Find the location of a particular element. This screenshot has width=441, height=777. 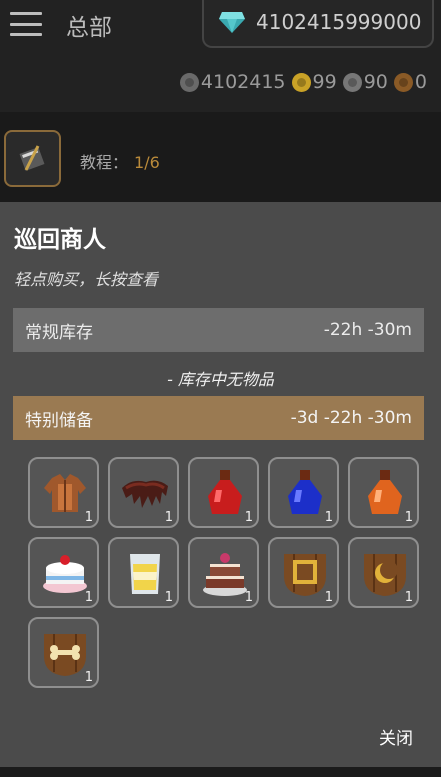

copper-coin-icon is located at coordinates (403, 82).